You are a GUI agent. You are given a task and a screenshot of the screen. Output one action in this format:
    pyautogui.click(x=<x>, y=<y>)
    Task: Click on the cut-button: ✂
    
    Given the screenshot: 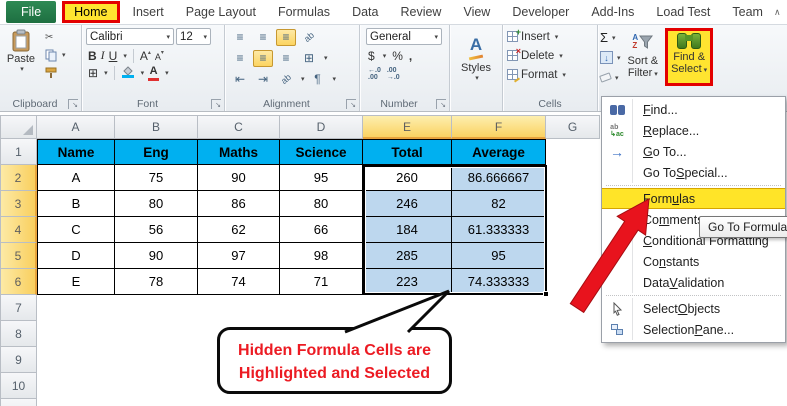 What is the action you would take?
    pyautogui.click(x=56, y=37)
    